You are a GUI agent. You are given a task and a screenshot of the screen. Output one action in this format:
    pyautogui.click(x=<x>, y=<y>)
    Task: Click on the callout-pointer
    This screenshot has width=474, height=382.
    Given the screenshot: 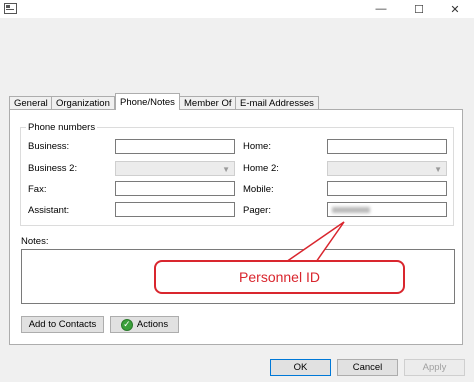 What is the action you would take?
    pyautogui.click(x=314, y=242)
    